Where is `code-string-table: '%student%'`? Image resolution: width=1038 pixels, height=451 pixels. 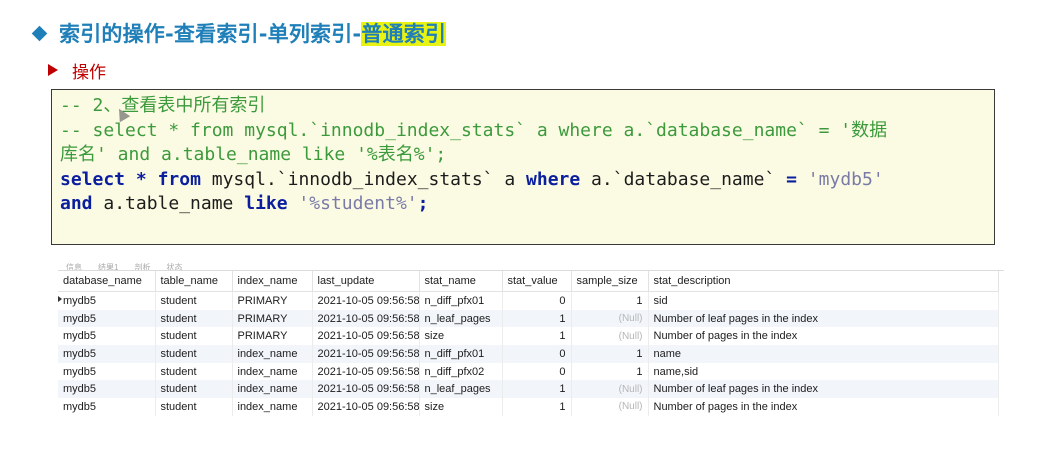
code-string-table: '%student%' is located at coordinates (352, 204).